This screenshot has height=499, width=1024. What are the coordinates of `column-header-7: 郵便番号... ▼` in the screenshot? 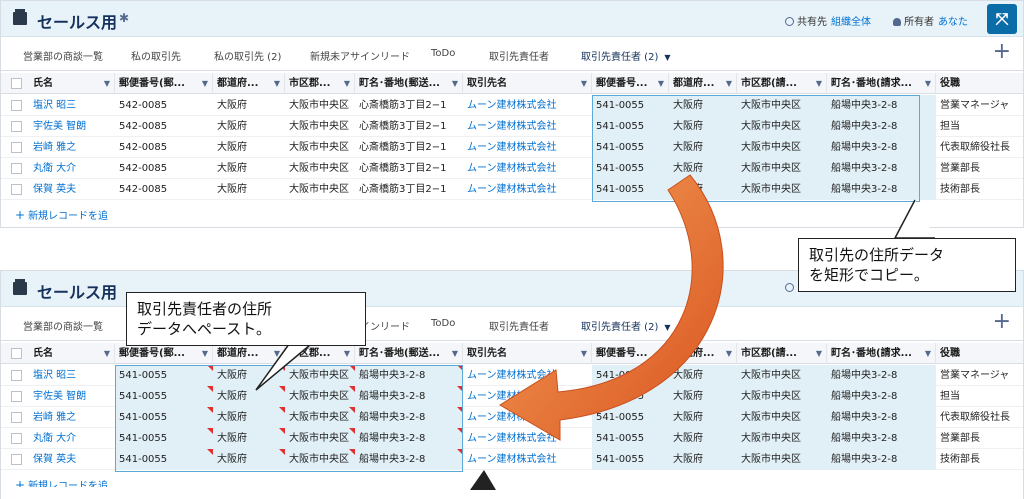 It's located at (630, 83).